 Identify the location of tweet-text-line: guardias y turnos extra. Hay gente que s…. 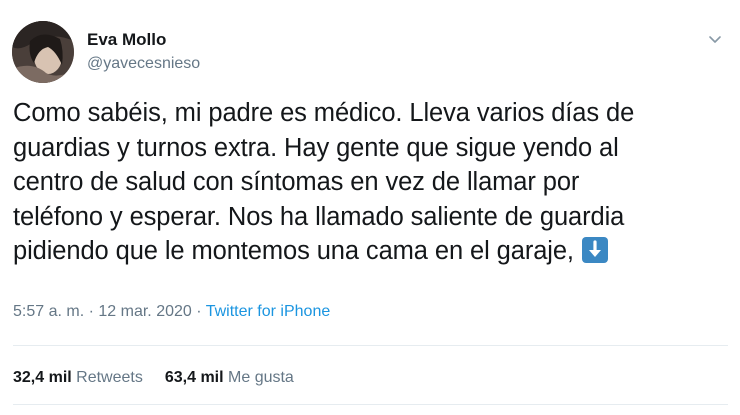
(316, 147).